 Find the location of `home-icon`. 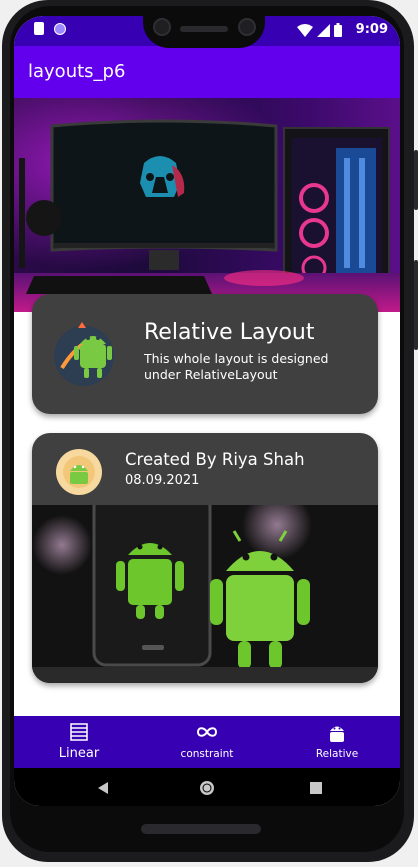

home-icon is located at coordinates (207, 788).